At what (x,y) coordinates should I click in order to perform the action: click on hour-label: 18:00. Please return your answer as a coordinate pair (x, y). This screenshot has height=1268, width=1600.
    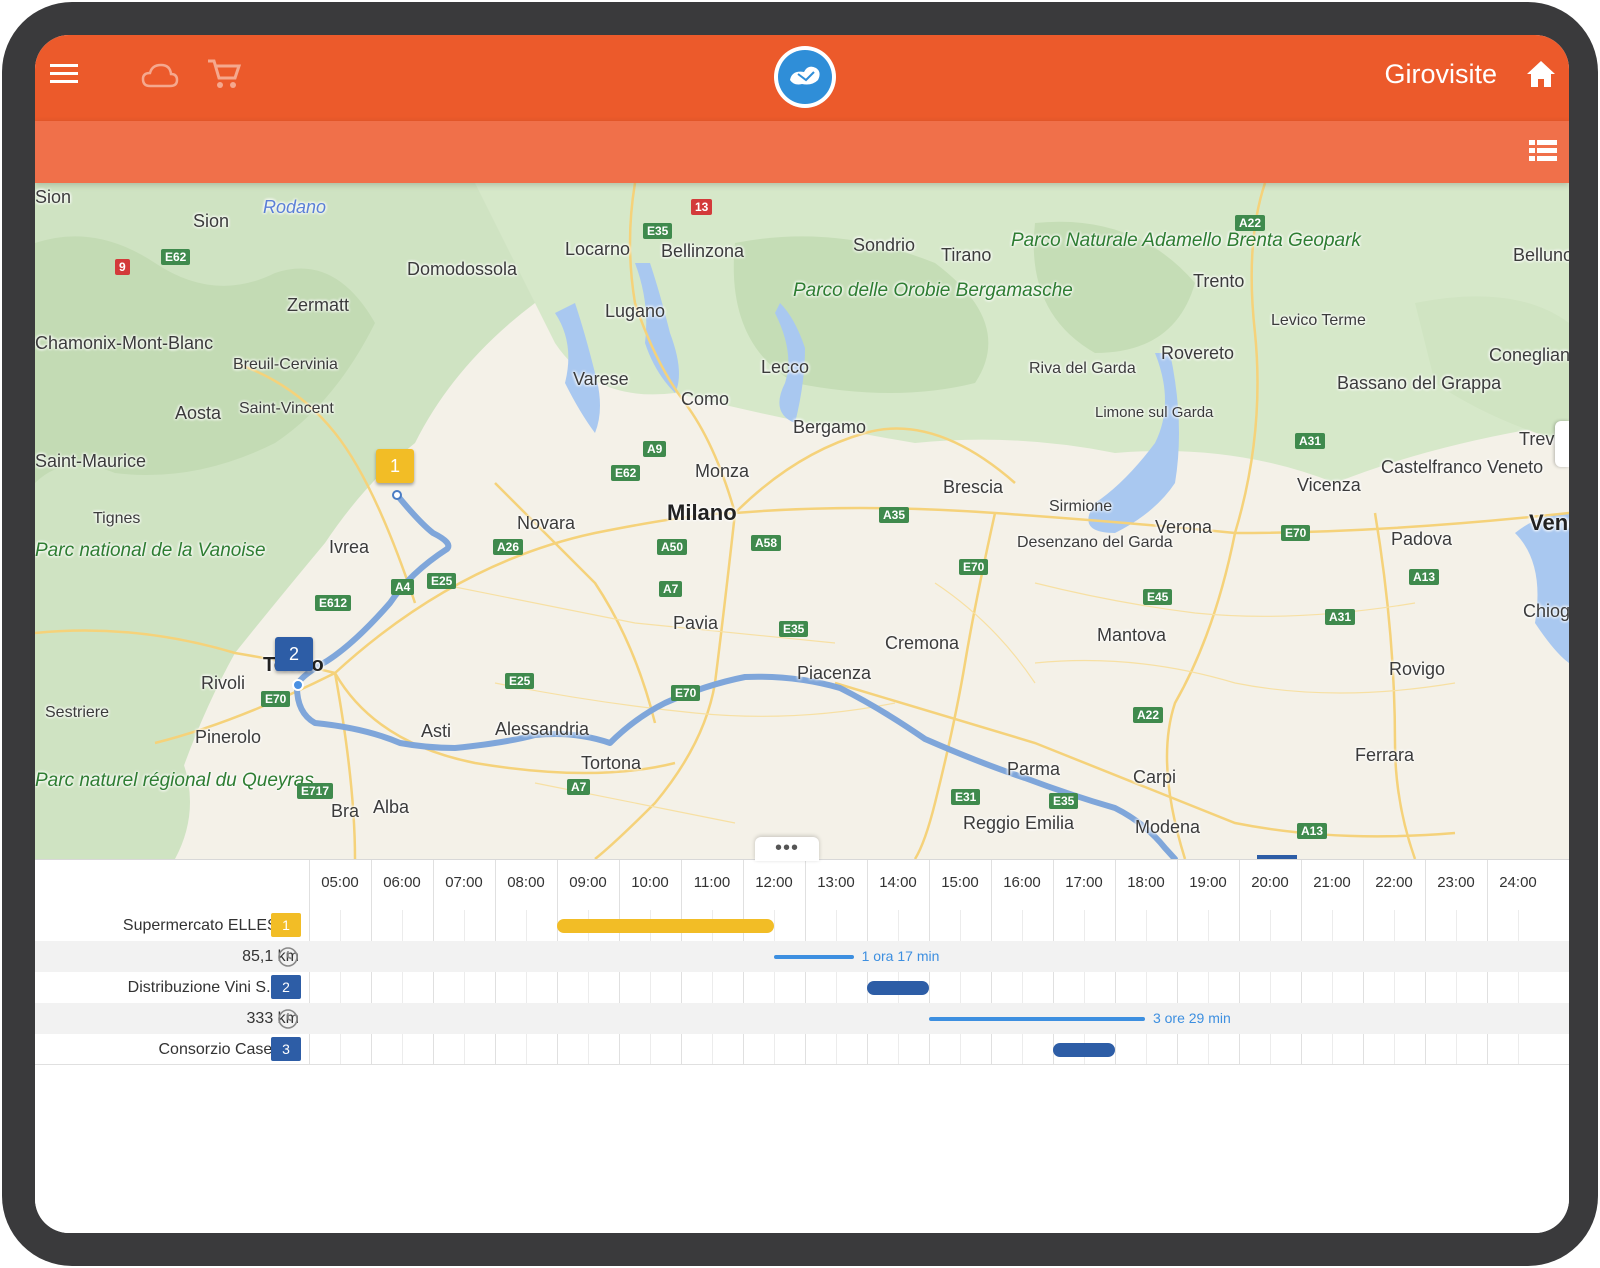
    Looking at the image, I should click on (1146, 882).